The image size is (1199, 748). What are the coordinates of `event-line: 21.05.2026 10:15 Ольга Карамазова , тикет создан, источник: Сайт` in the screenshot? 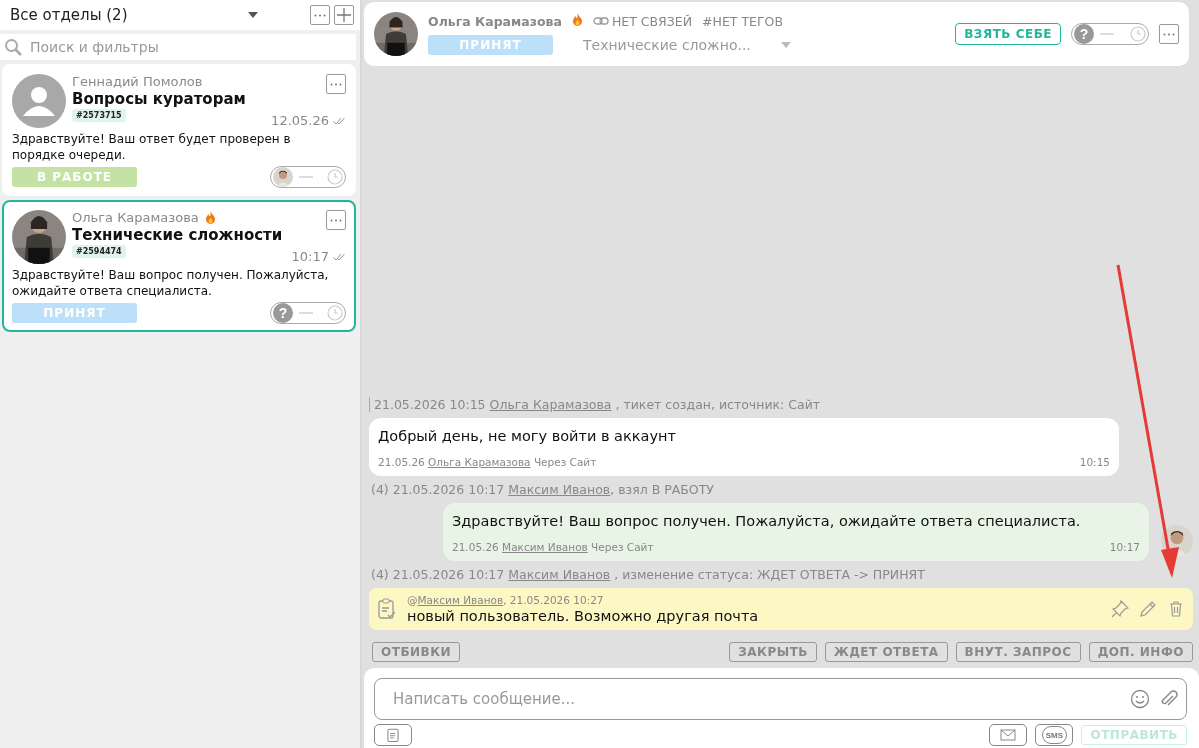 It's located at (781, 404).